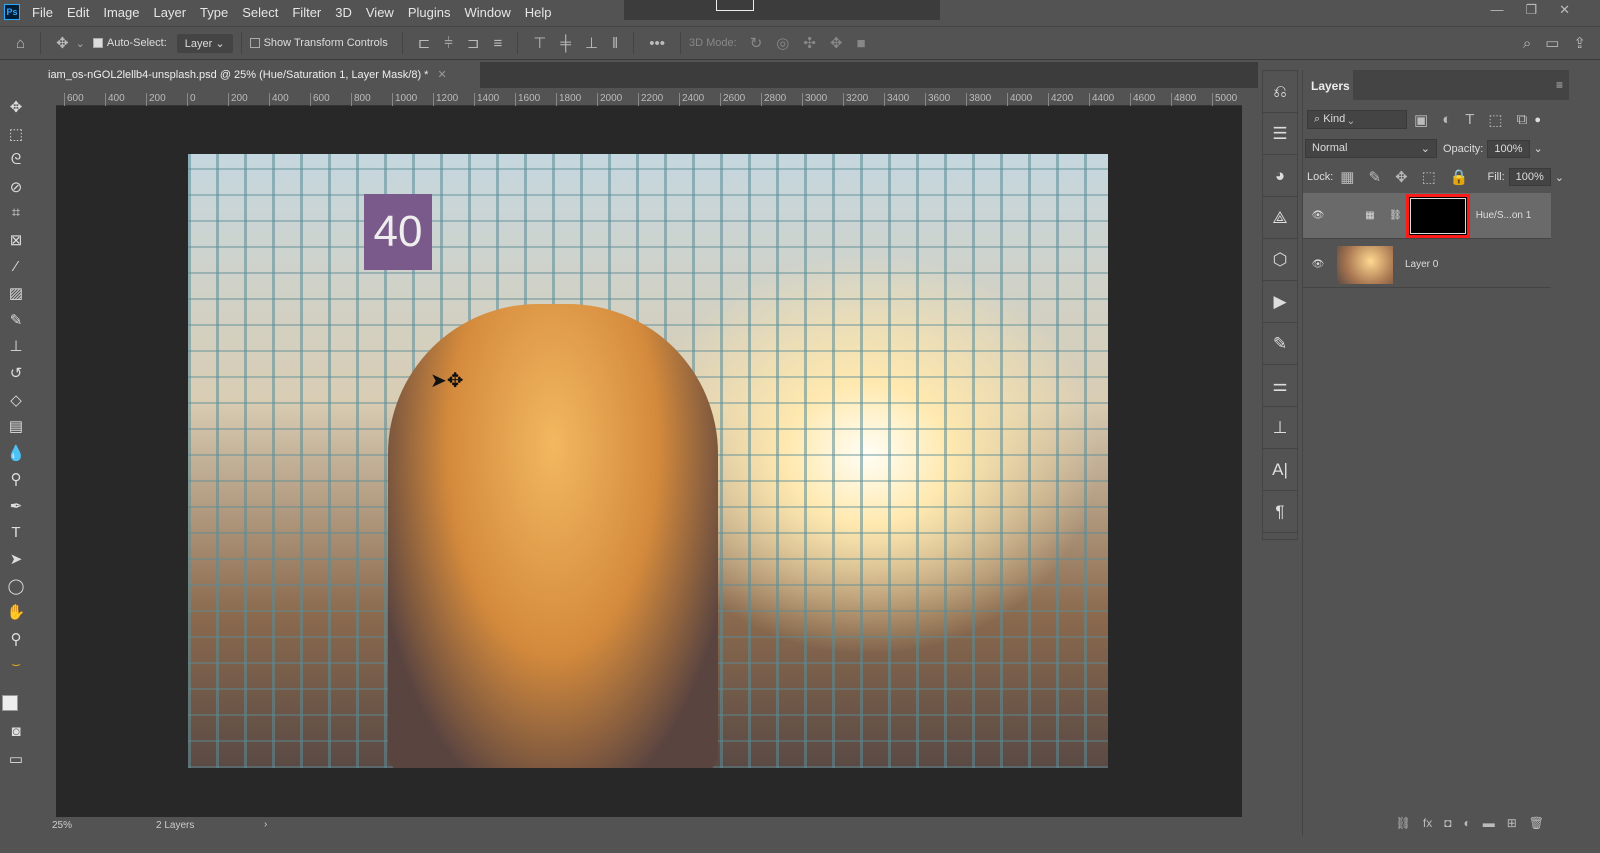  Describe the element at coordinates (836, 43) in the screenshot. I see `3d-slide-icon: ✥` at that location.